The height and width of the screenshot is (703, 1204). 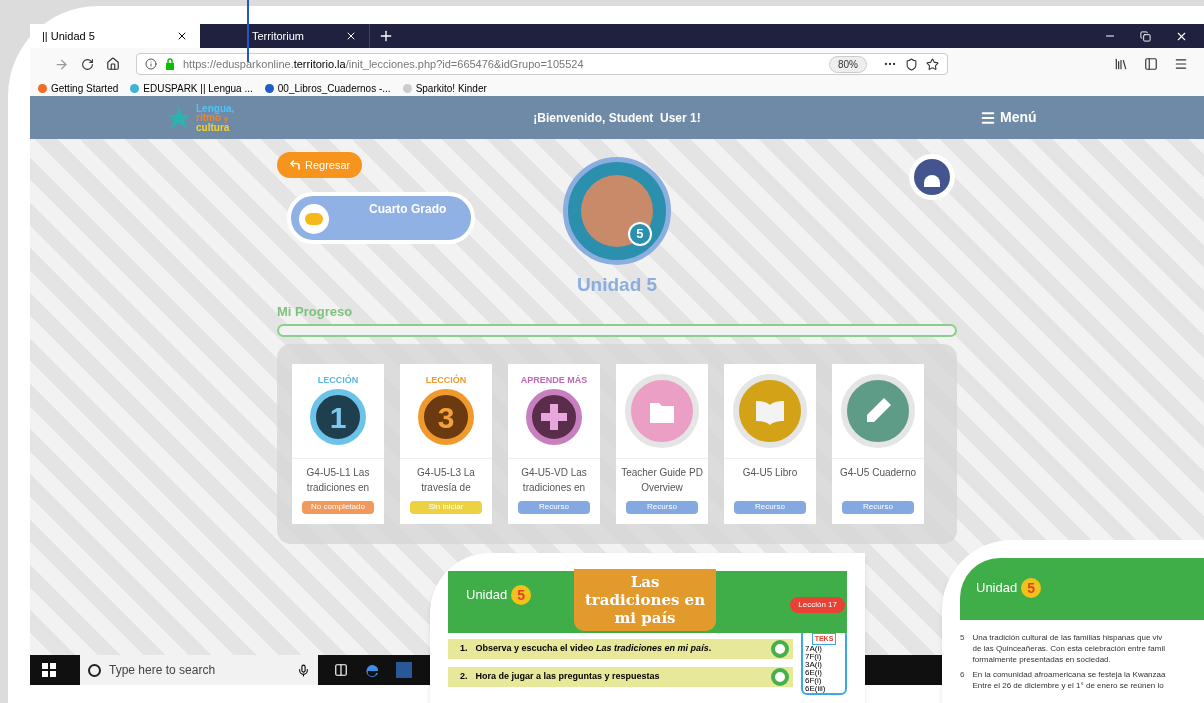 What do you see at coordinates (94, 670) in the screenshot?
I see `search-icon` at bounding box center [94, 670].